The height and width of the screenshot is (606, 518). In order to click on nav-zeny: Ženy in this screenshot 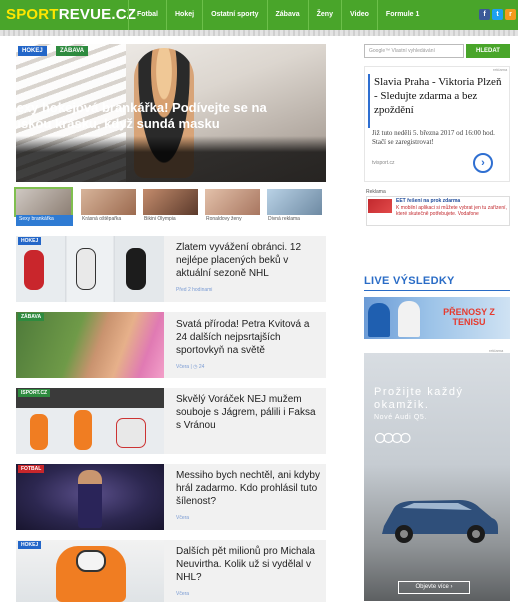, I will do `click(324, 15)`.